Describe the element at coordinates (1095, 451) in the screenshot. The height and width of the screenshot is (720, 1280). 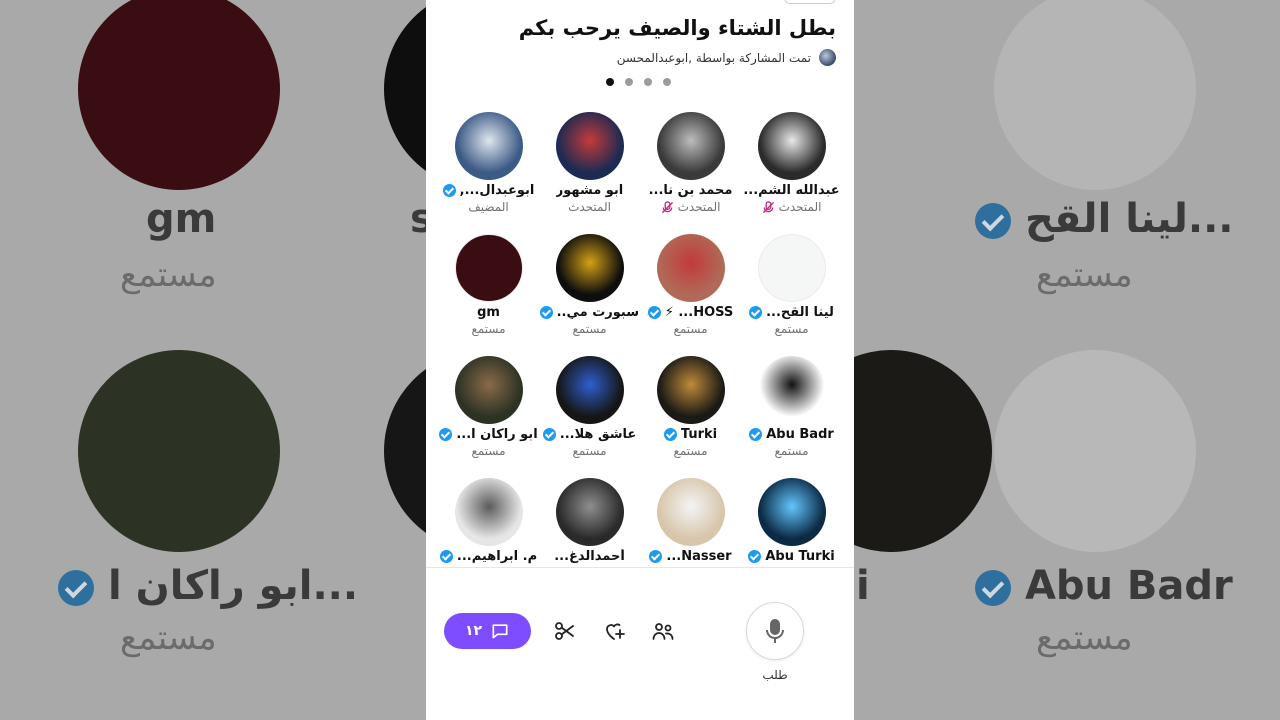
I see `bg-avatar-abubadr` at that location.